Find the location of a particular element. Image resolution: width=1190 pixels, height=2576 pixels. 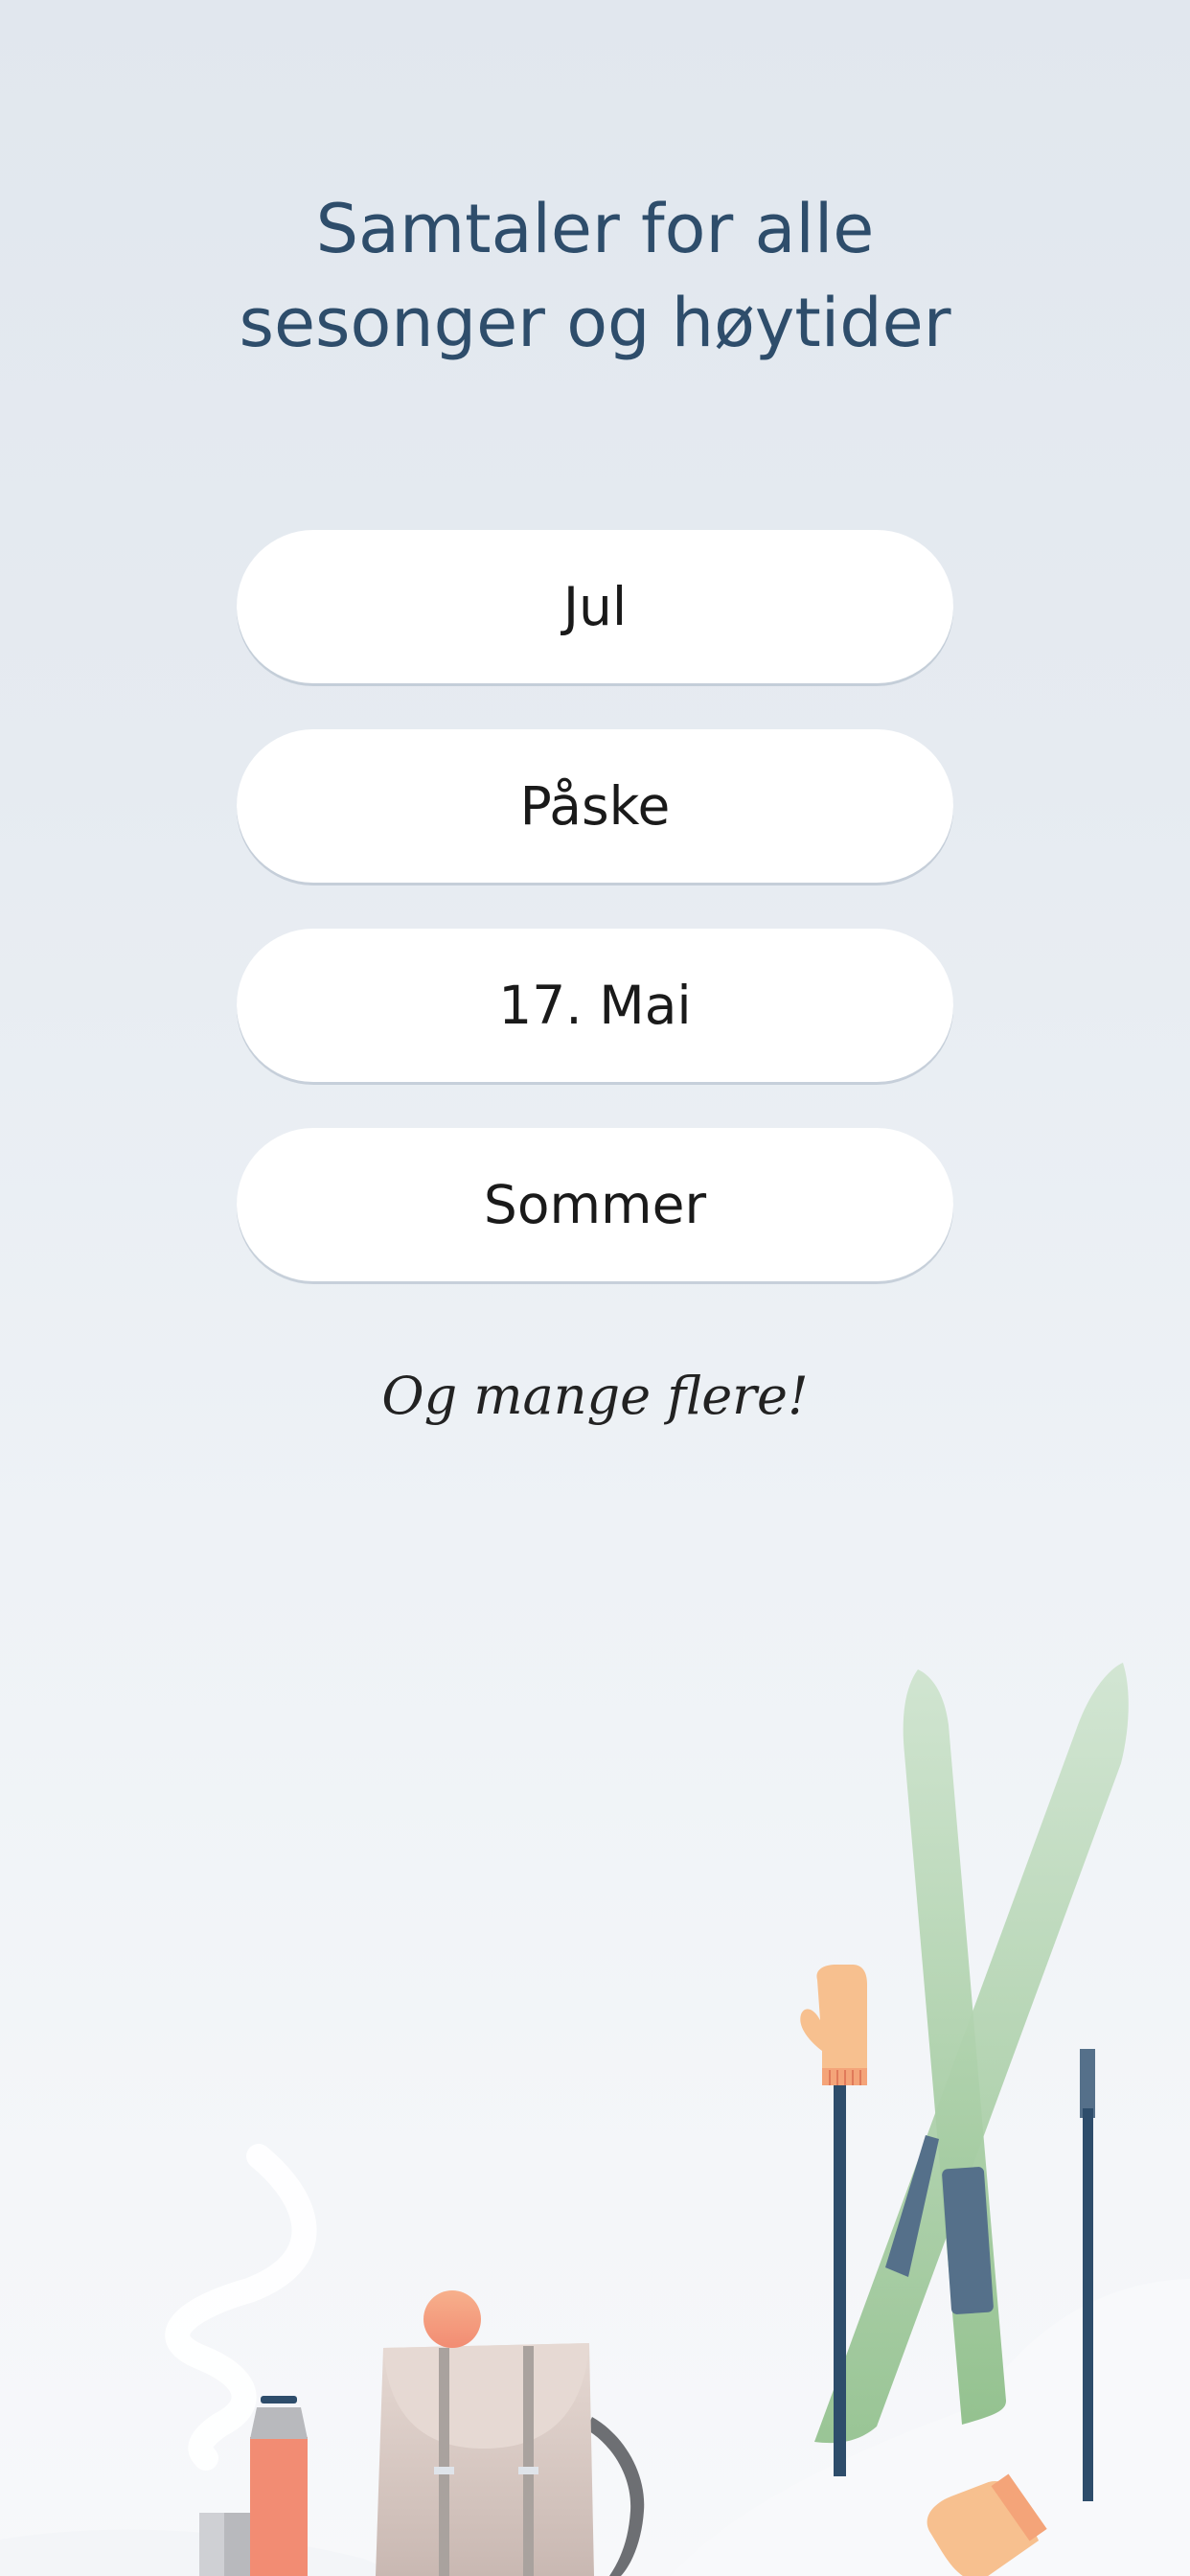

option-button-paske: Påske is located at coordinates (595, 806).